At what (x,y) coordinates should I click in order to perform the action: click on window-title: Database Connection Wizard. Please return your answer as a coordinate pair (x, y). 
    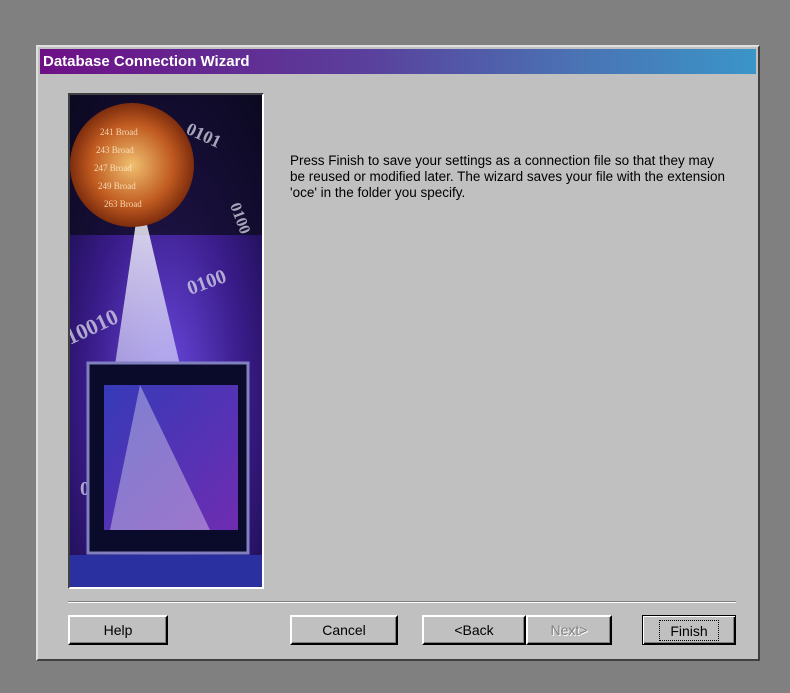
    Looking at the image, I should click on (398, 61).